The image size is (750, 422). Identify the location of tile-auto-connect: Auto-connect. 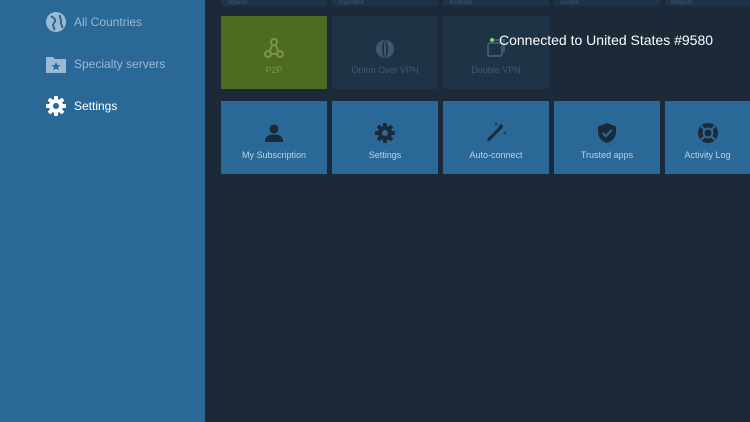
(496, 137).